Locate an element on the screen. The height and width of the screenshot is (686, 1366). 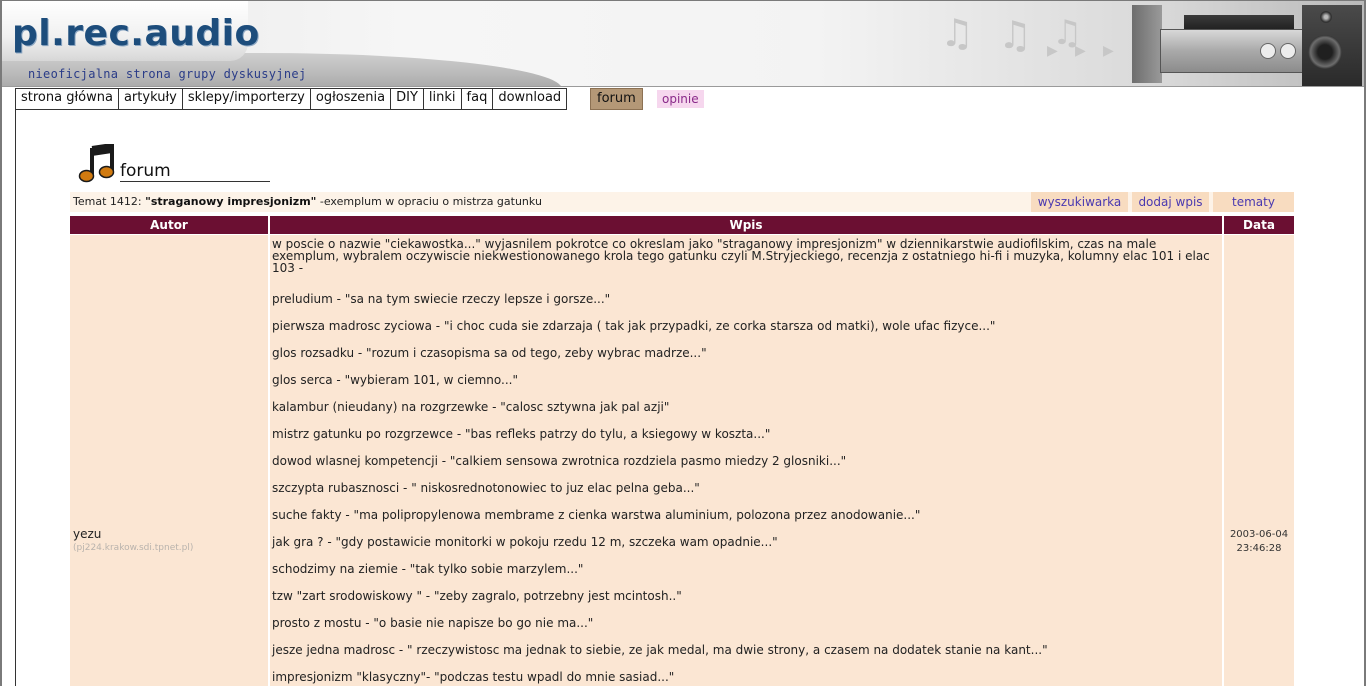
stereo-equipment-image is located at coordinates (1248, 45).